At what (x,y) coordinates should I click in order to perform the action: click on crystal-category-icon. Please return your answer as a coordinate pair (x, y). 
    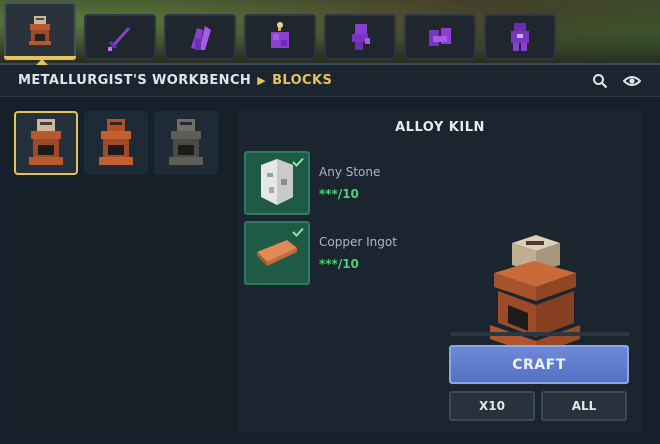
    Looking at the image, I should click on (201, 38).